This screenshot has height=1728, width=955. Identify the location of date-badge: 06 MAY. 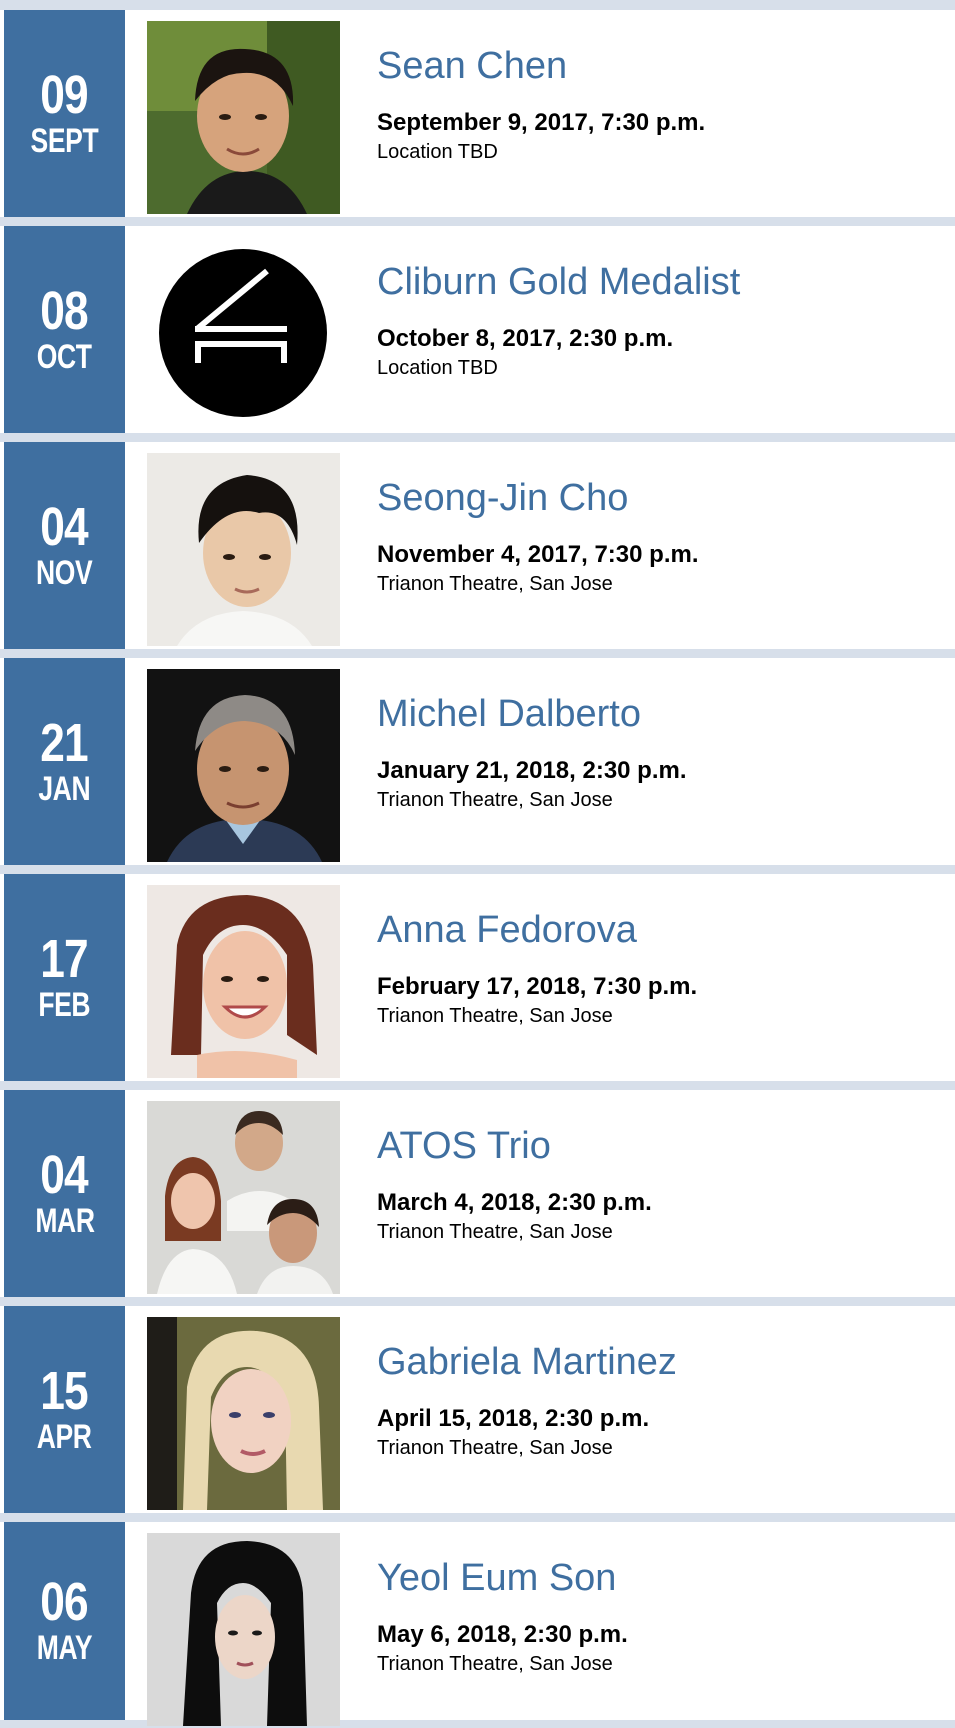
(64, 1621).